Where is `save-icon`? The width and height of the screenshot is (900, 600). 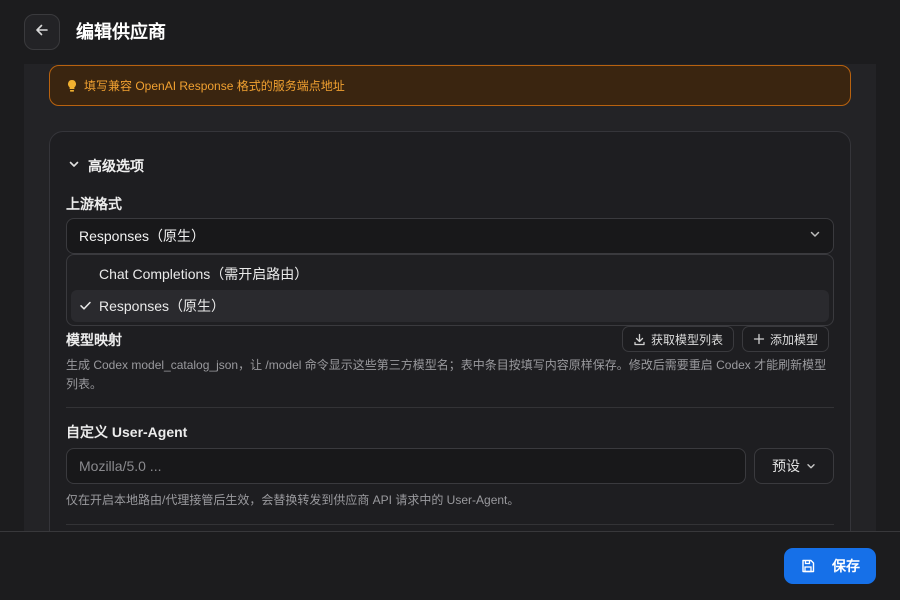
save-icon is located at coordinates (808, 566).